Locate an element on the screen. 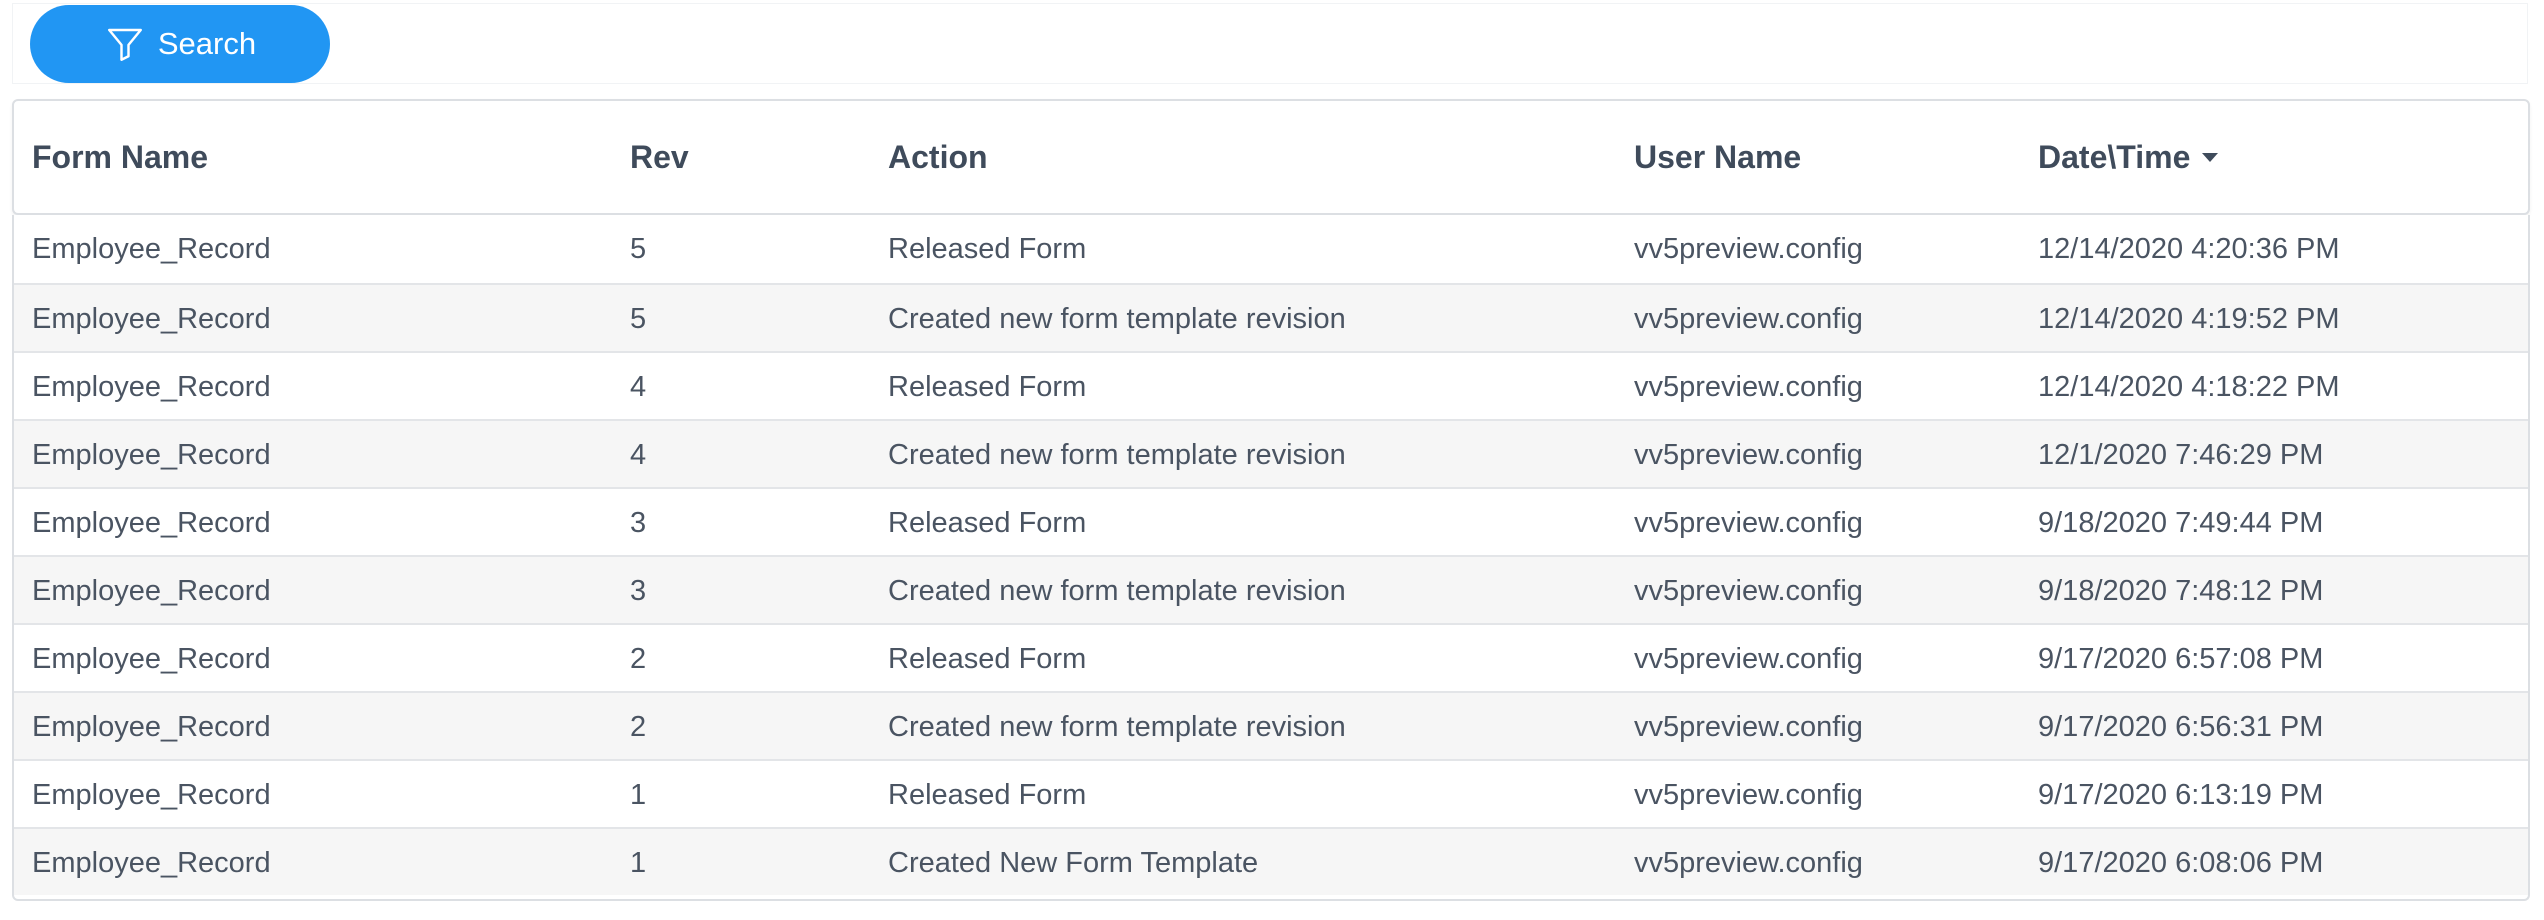 The image size is (2544, 920). column-header-label: Form Name is located at coordinates (120, 157).